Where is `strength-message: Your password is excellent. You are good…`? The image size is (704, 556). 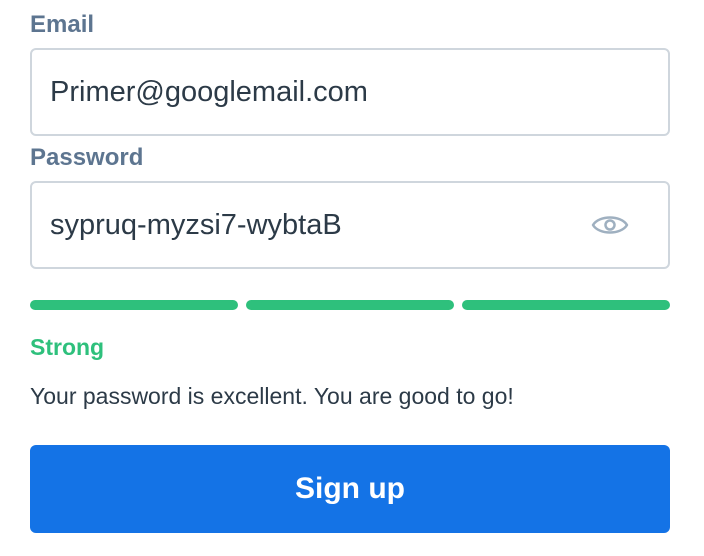 strength-message: Your password is excellent. You are good… is located at coordinates (272, 396).